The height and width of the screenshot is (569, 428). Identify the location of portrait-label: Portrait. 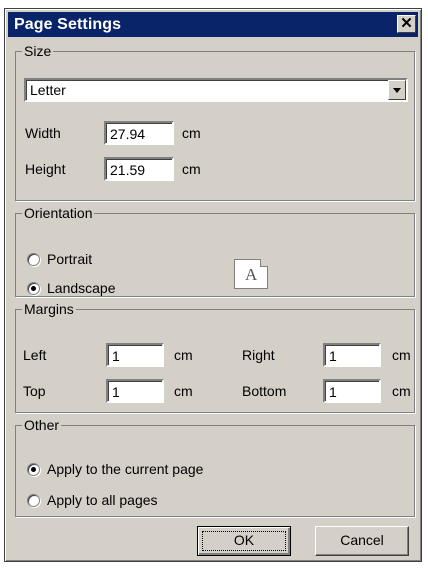
(70, 259).